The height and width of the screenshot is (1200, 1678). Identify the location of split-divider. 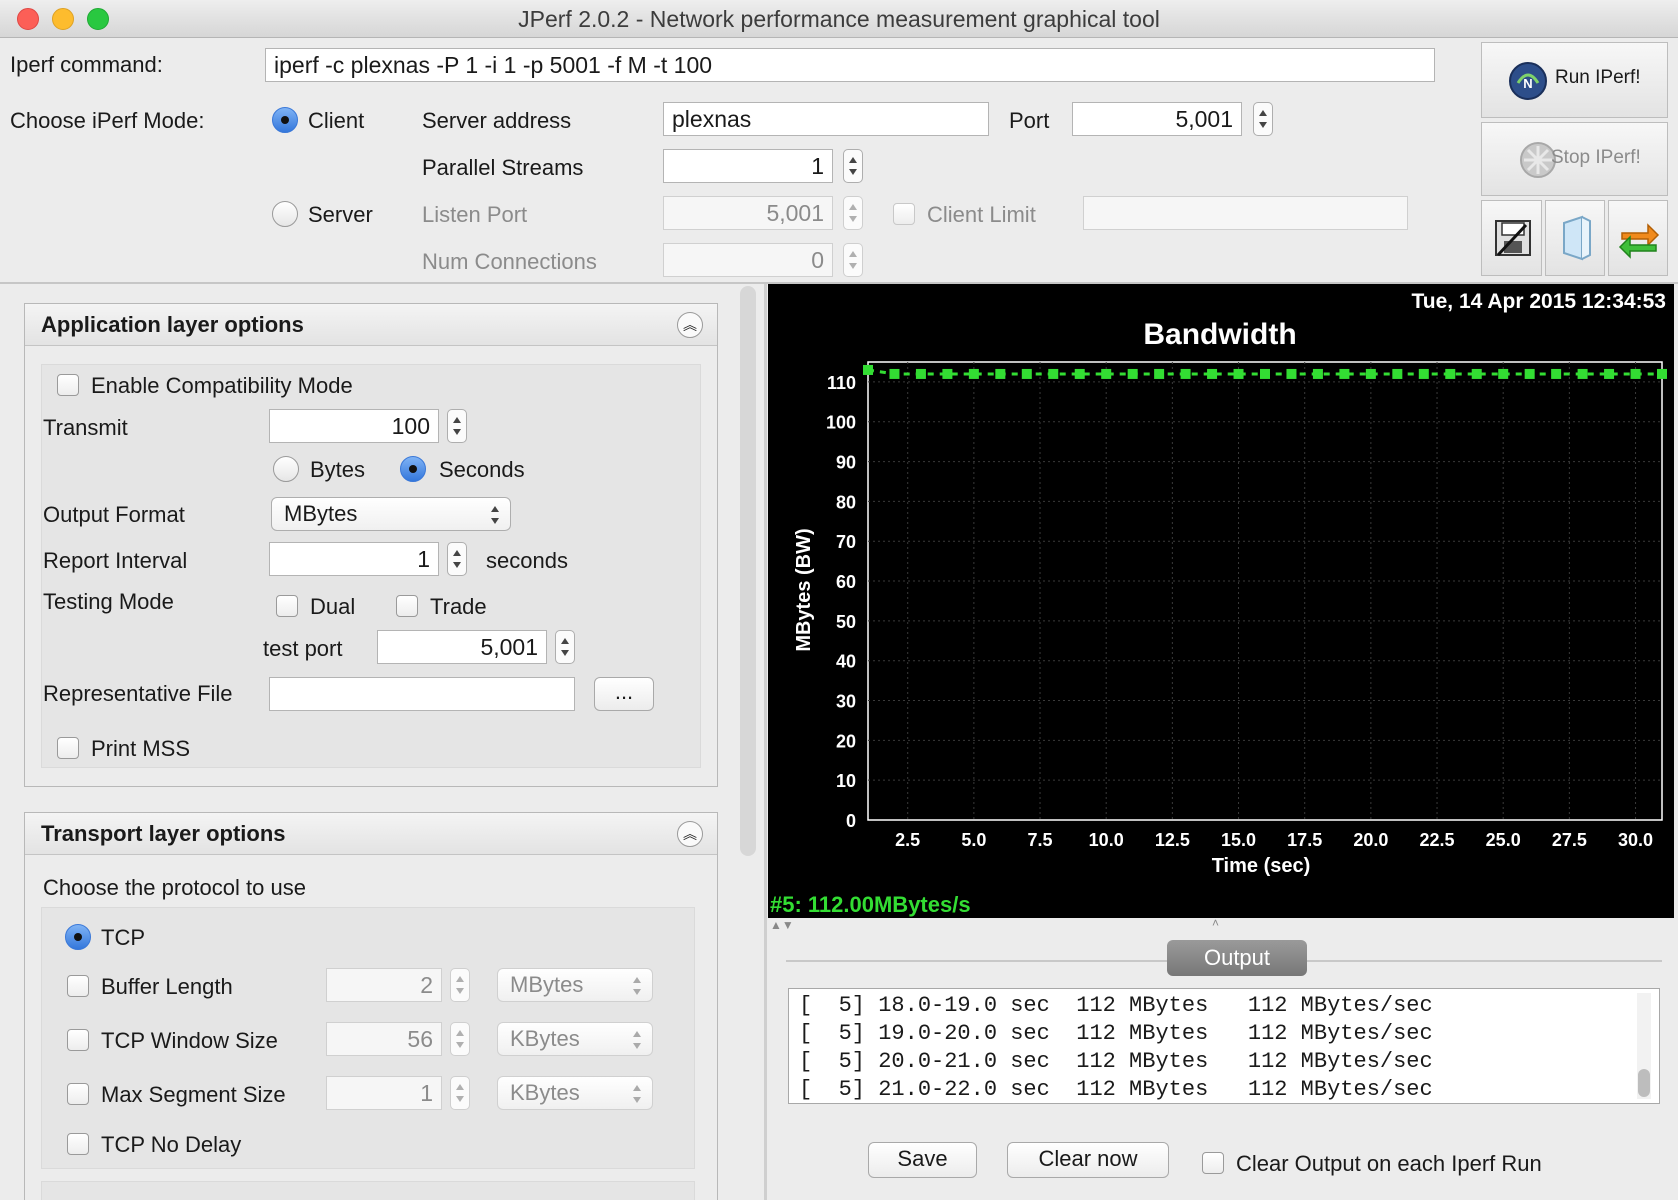
(765, 742).